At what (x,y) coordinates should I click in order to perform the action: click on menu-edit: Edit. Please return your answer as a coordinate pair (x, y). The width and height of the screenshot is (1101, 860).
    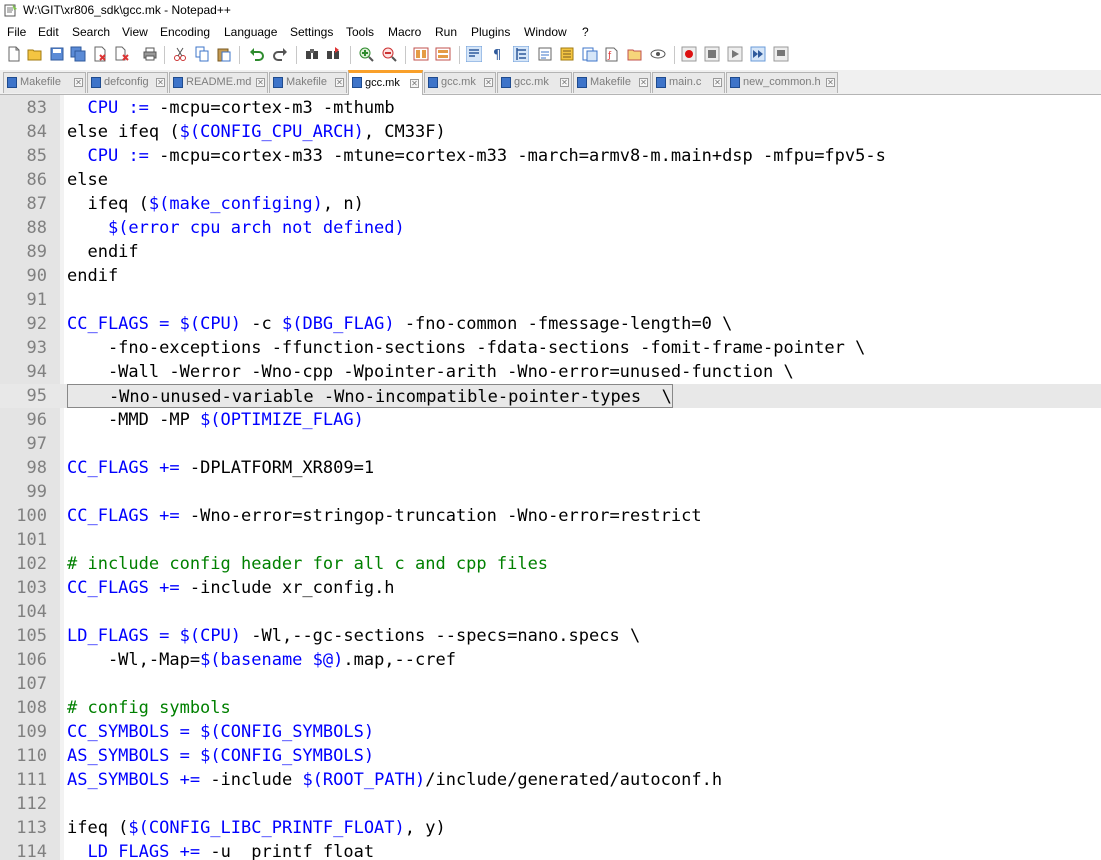
    Looking at the image, I should click on (48, 32).